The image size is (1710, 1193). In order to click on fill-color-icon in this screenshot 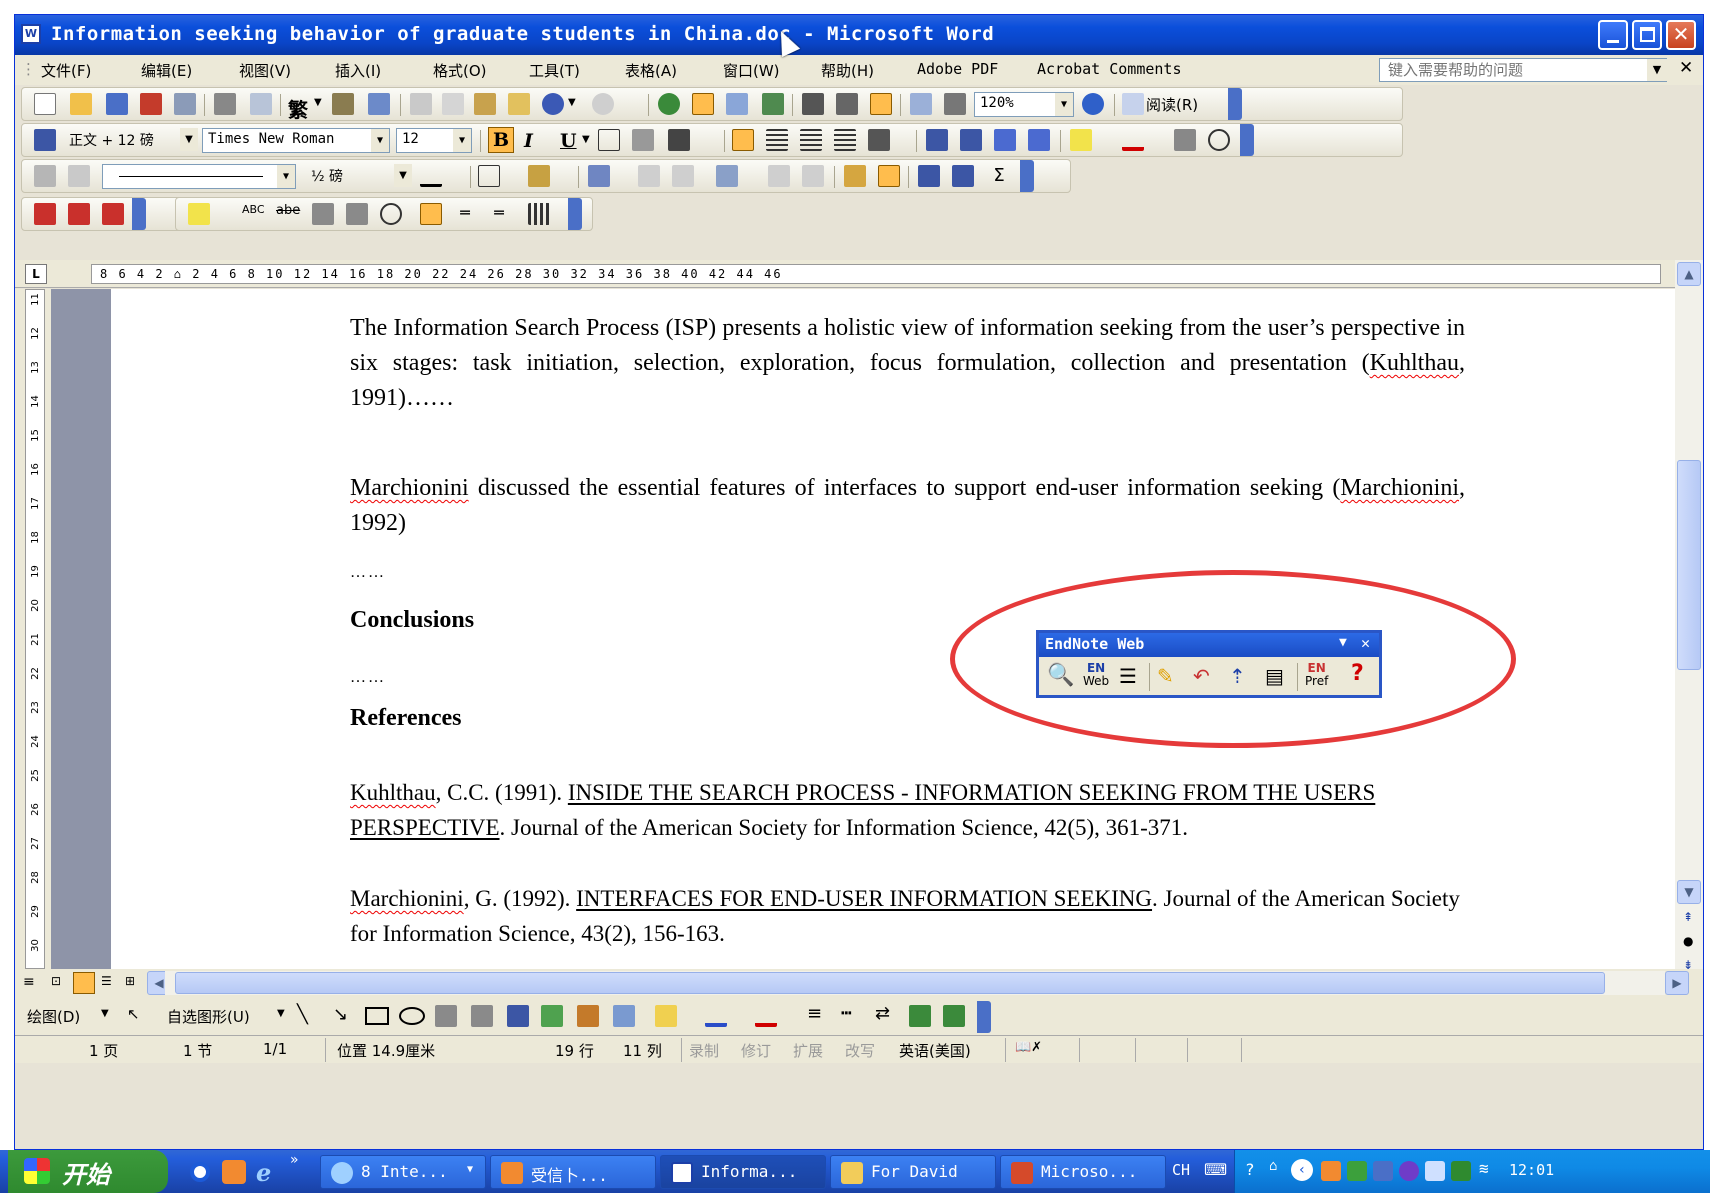, I will do `click(666, 1016)`.